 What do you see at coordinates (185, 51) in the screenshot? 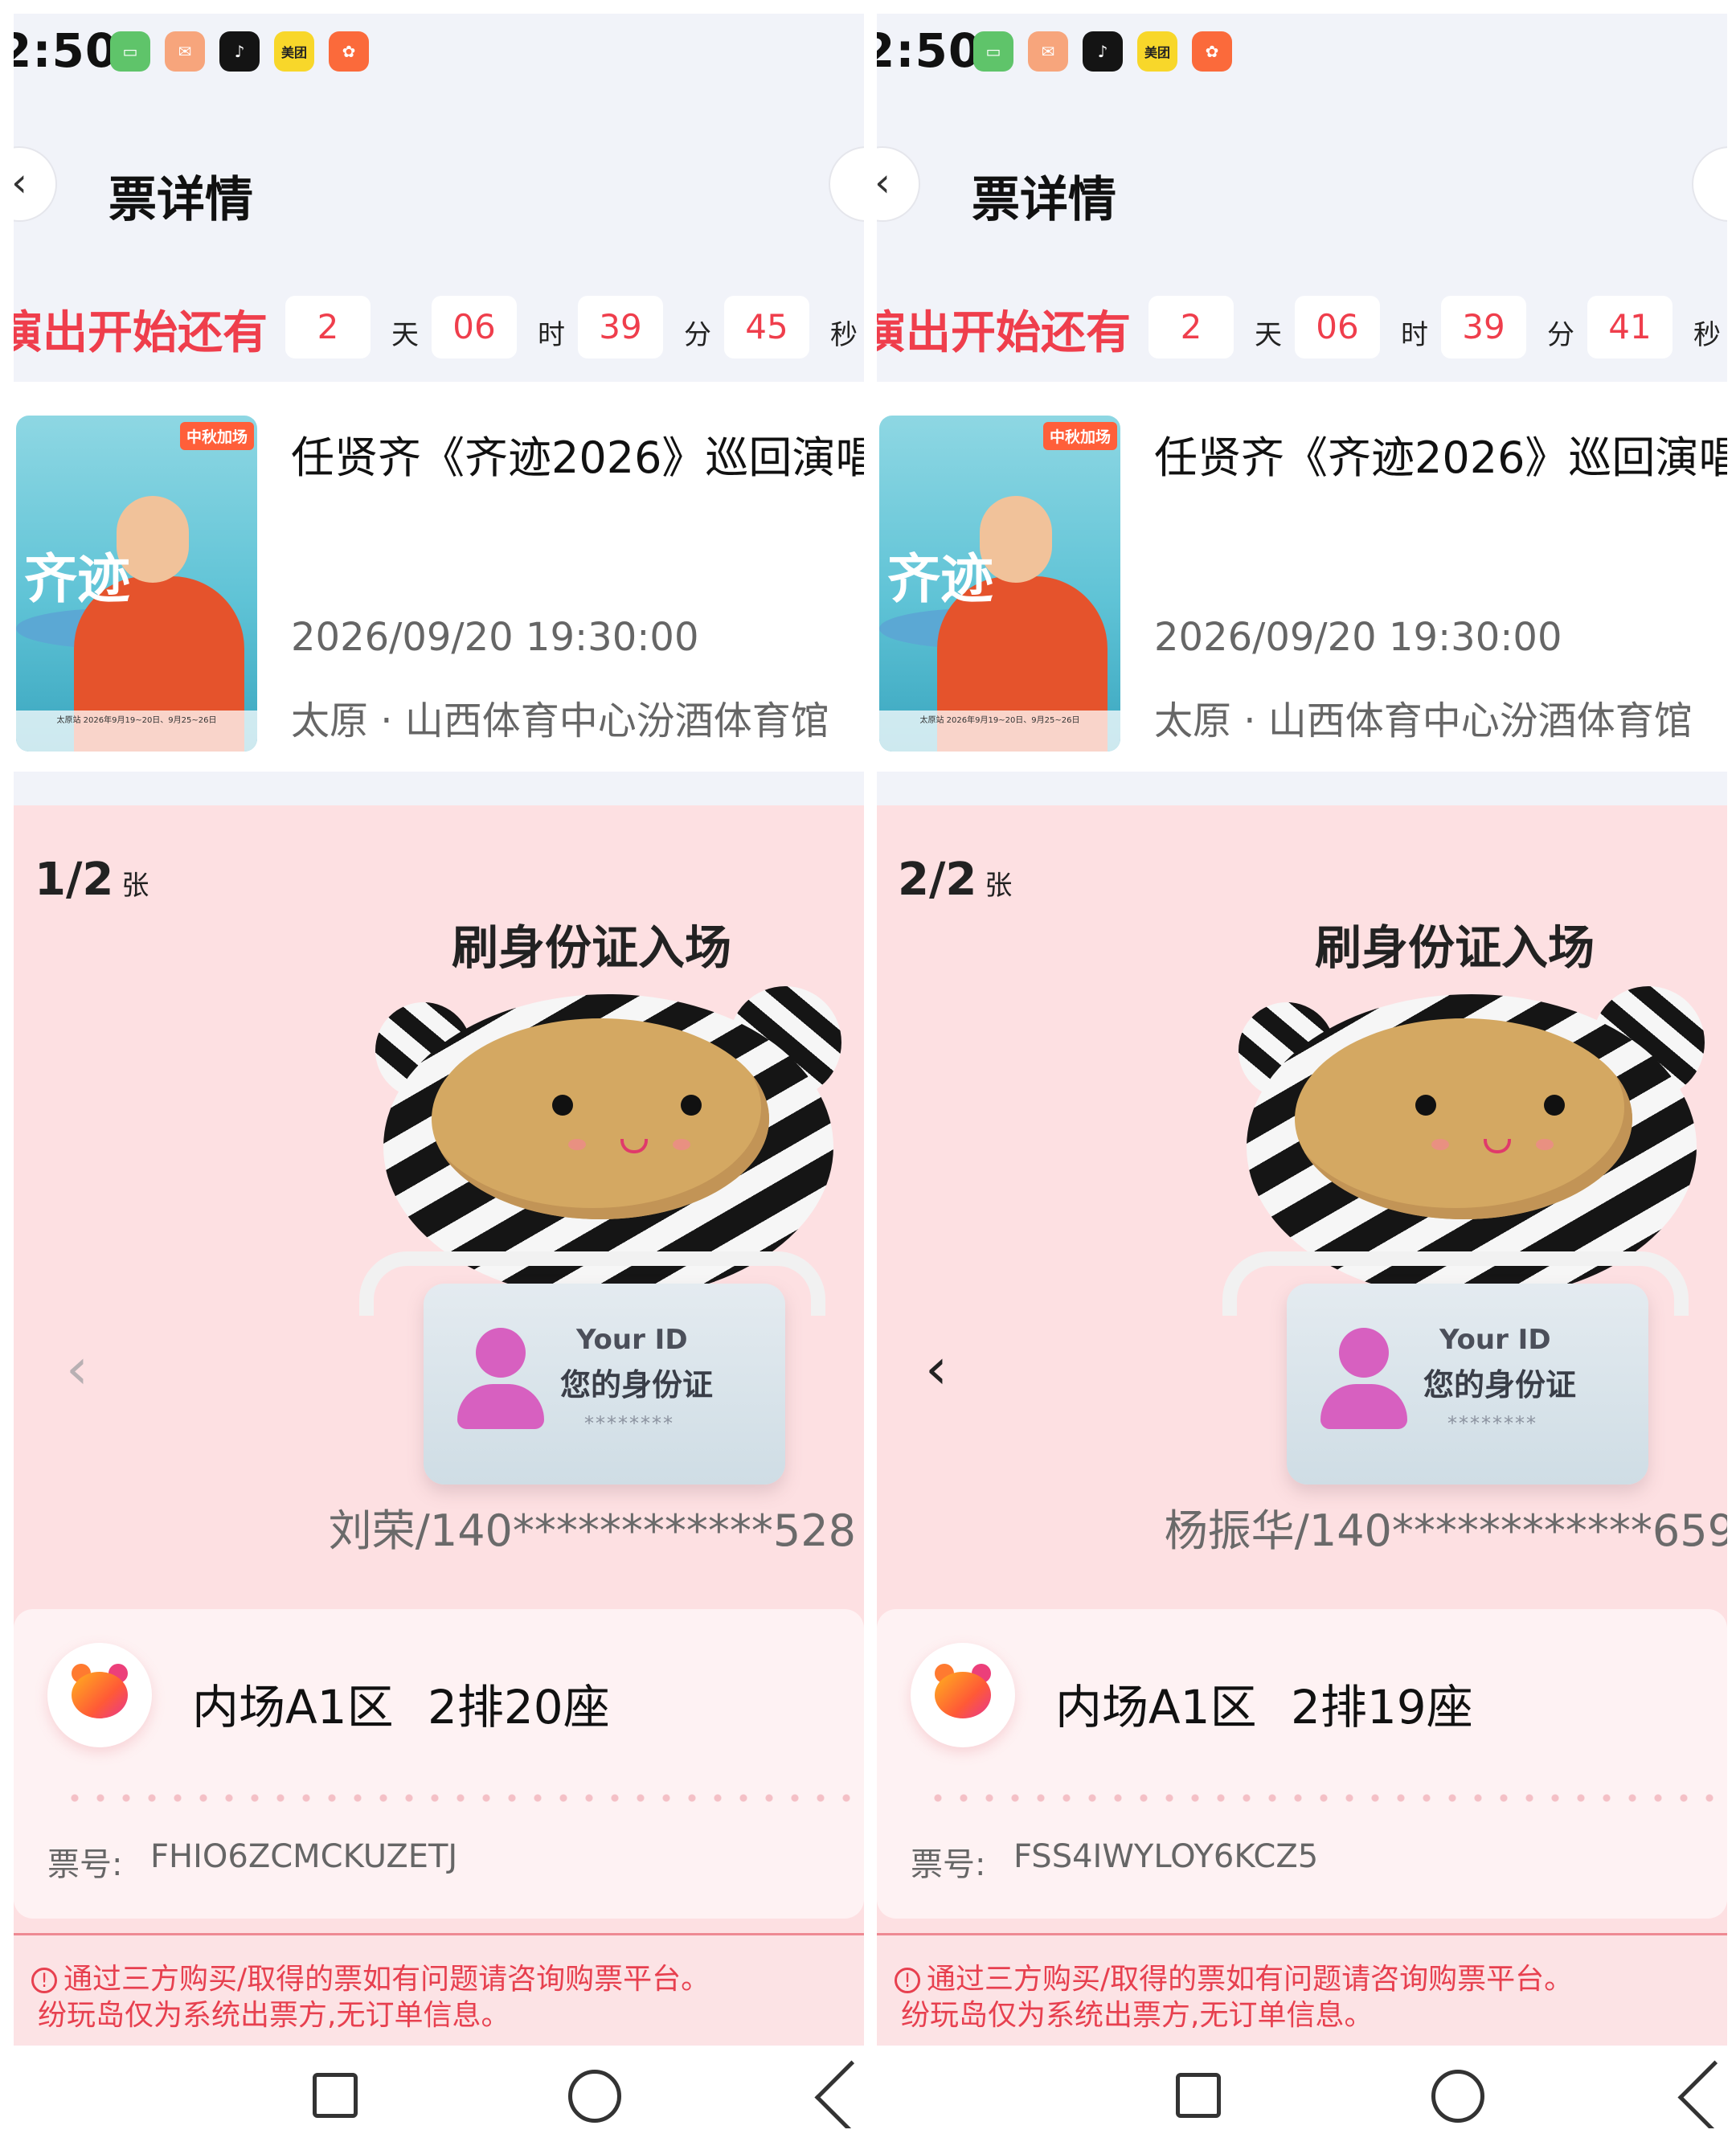
I see `mail-app-icon: ✉` at bounding box center [185, 51].